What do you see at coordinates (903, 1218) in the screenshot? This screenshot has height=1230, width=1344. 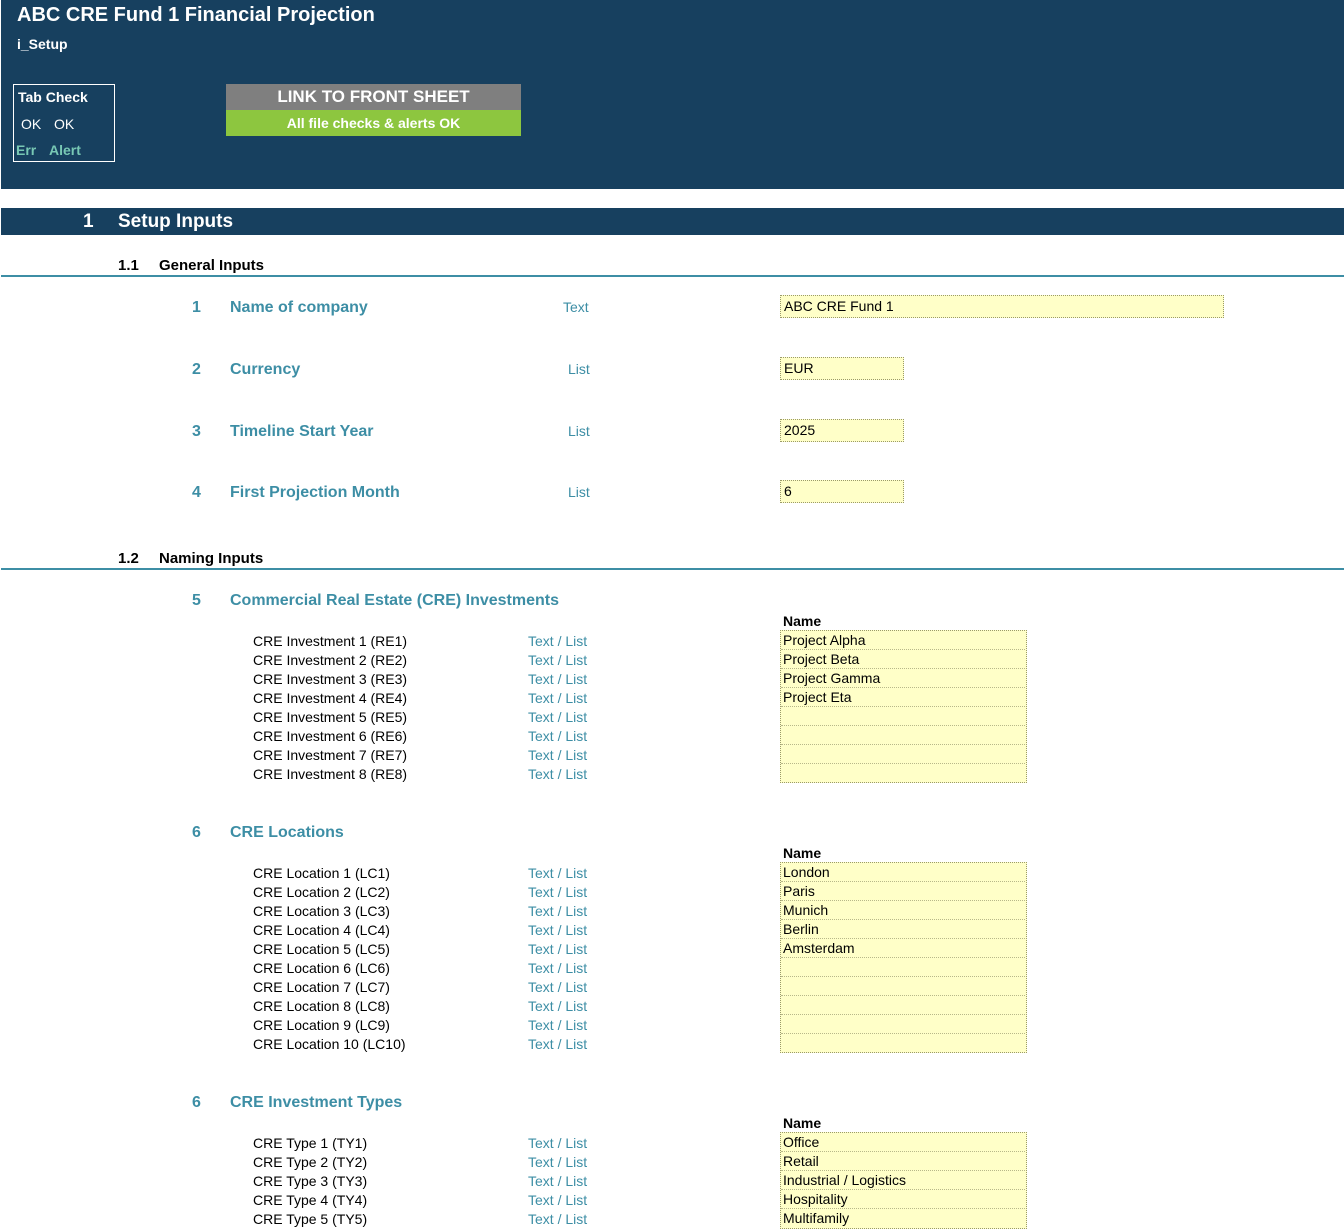 I see `name-cell: Multifamily` at bounding box center [903, 1218].